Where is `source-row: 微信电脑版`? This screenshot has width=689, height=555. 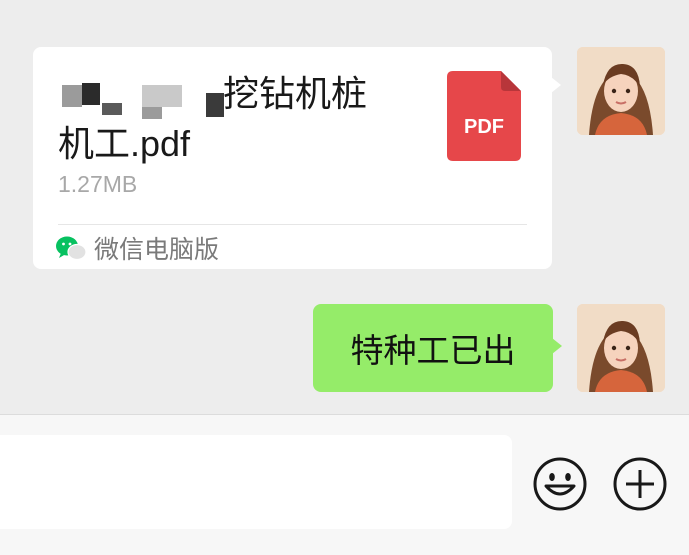 source-row: 微信电脑版 is located at coordinates (137, 248).